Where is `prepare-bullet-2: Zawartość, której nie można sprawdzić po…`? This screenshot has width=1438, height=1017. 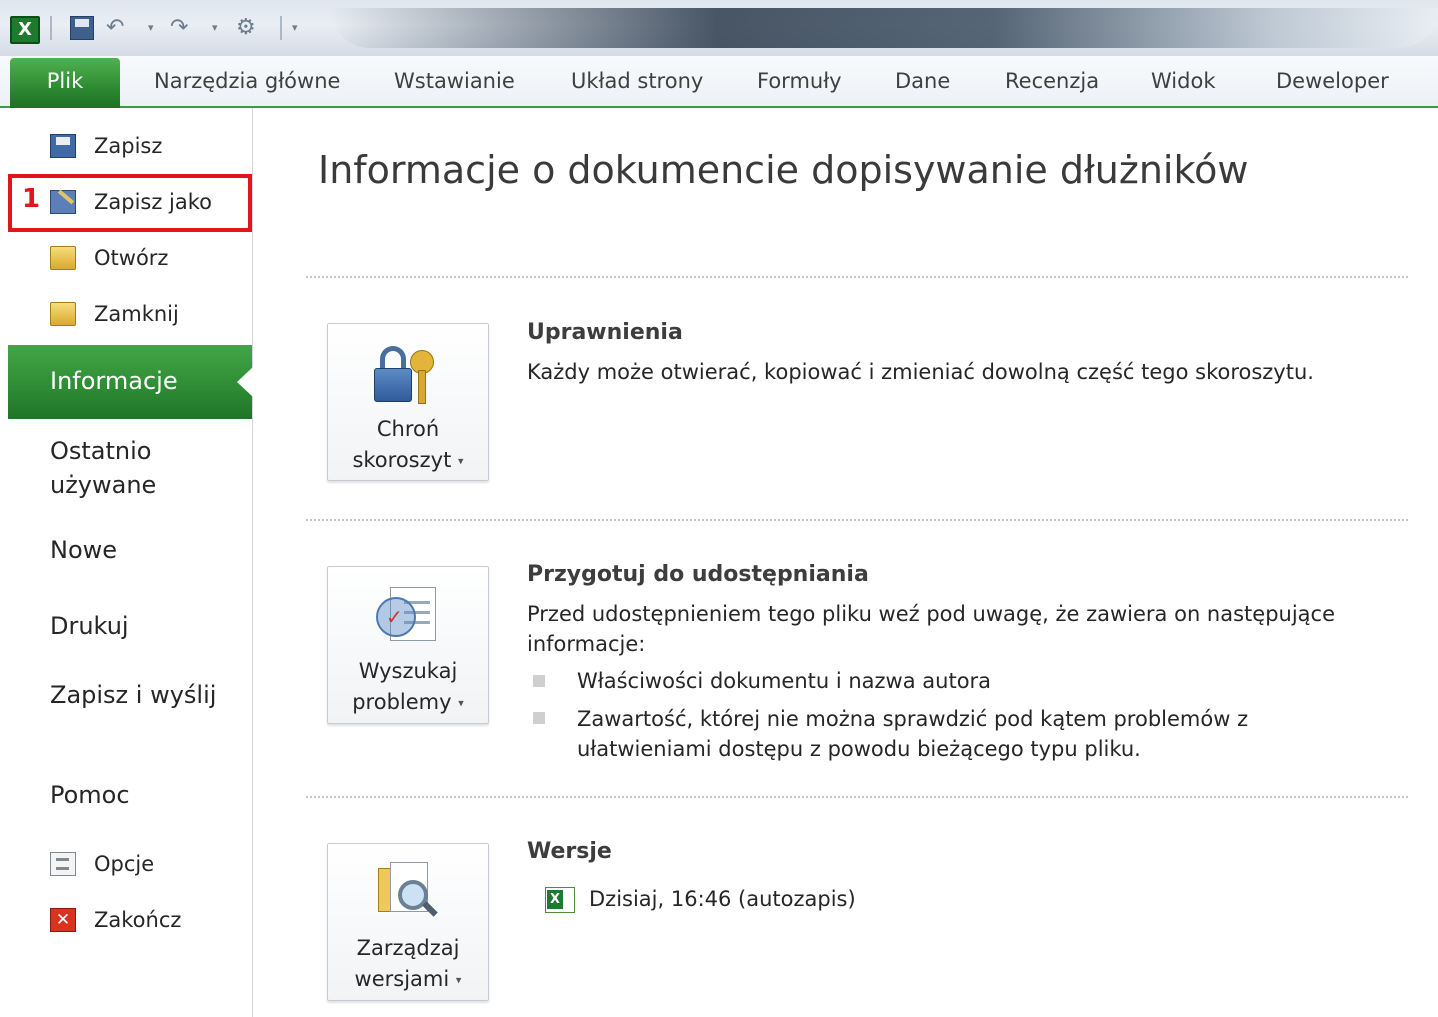
prepare-bullet-2: Zawartość, której nie można sprawdzić po… is located at coordinates (913, 734).